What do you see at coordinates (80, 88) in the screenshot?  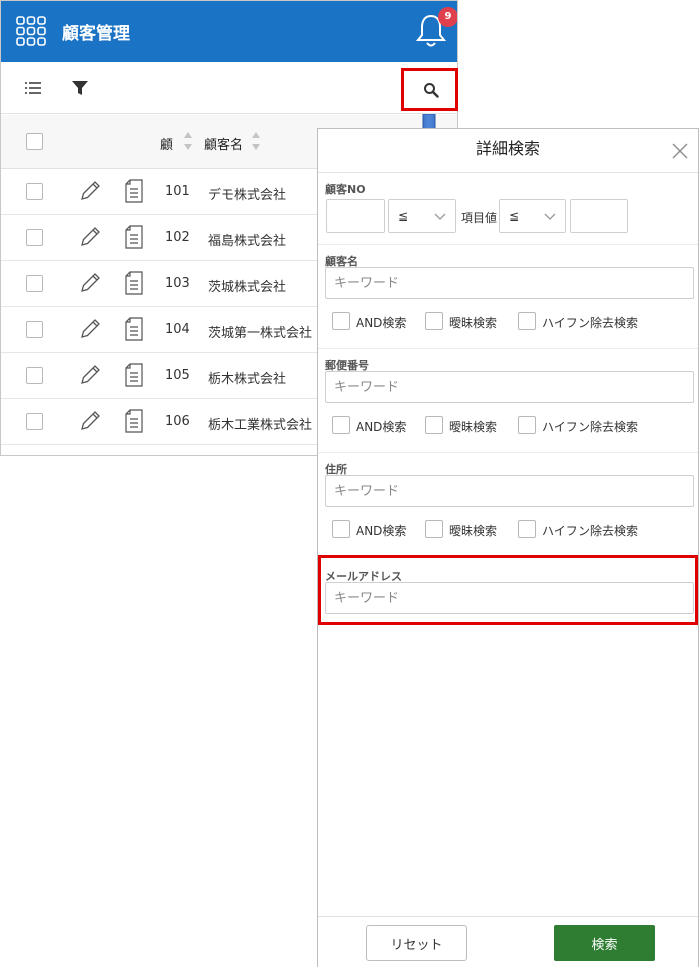 I see `filter-icon` at bounding box center [80, 88].